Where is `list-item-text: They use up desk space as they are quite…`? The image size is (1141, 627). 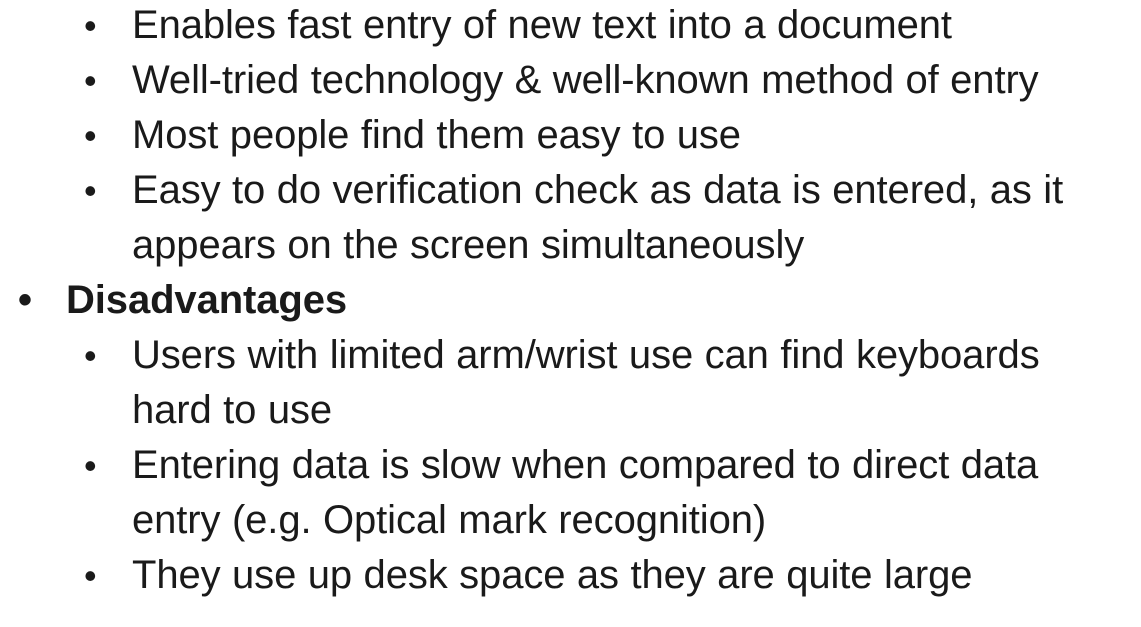 list-item-text: They use up desk space as they are quite… is located at coordinates (552, 575).